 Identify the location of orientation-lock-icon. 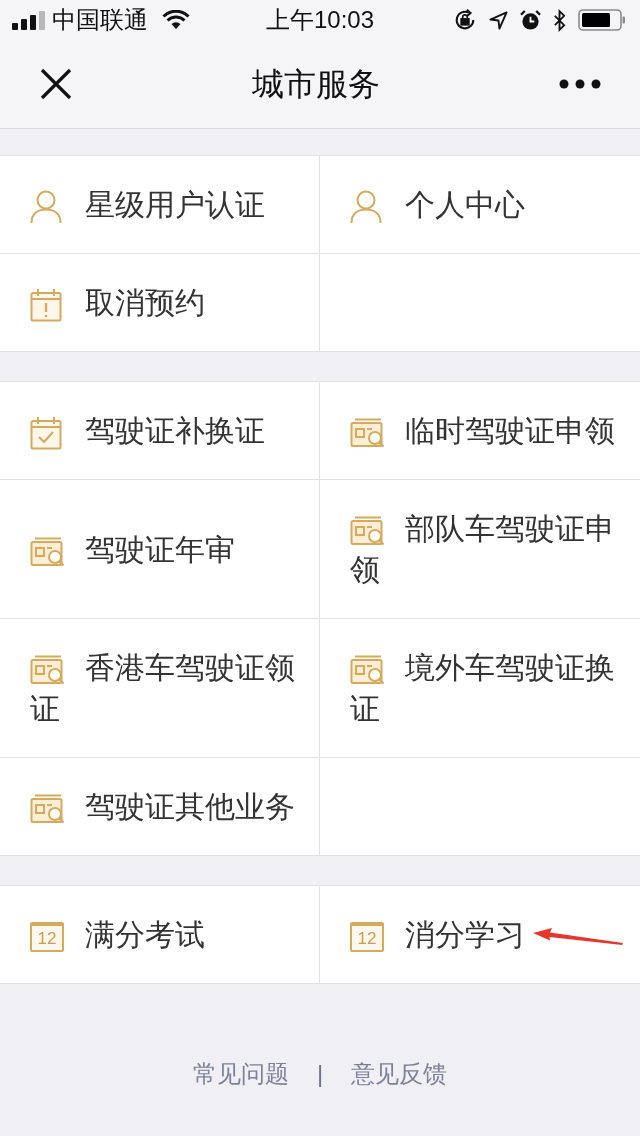
(465, 20).